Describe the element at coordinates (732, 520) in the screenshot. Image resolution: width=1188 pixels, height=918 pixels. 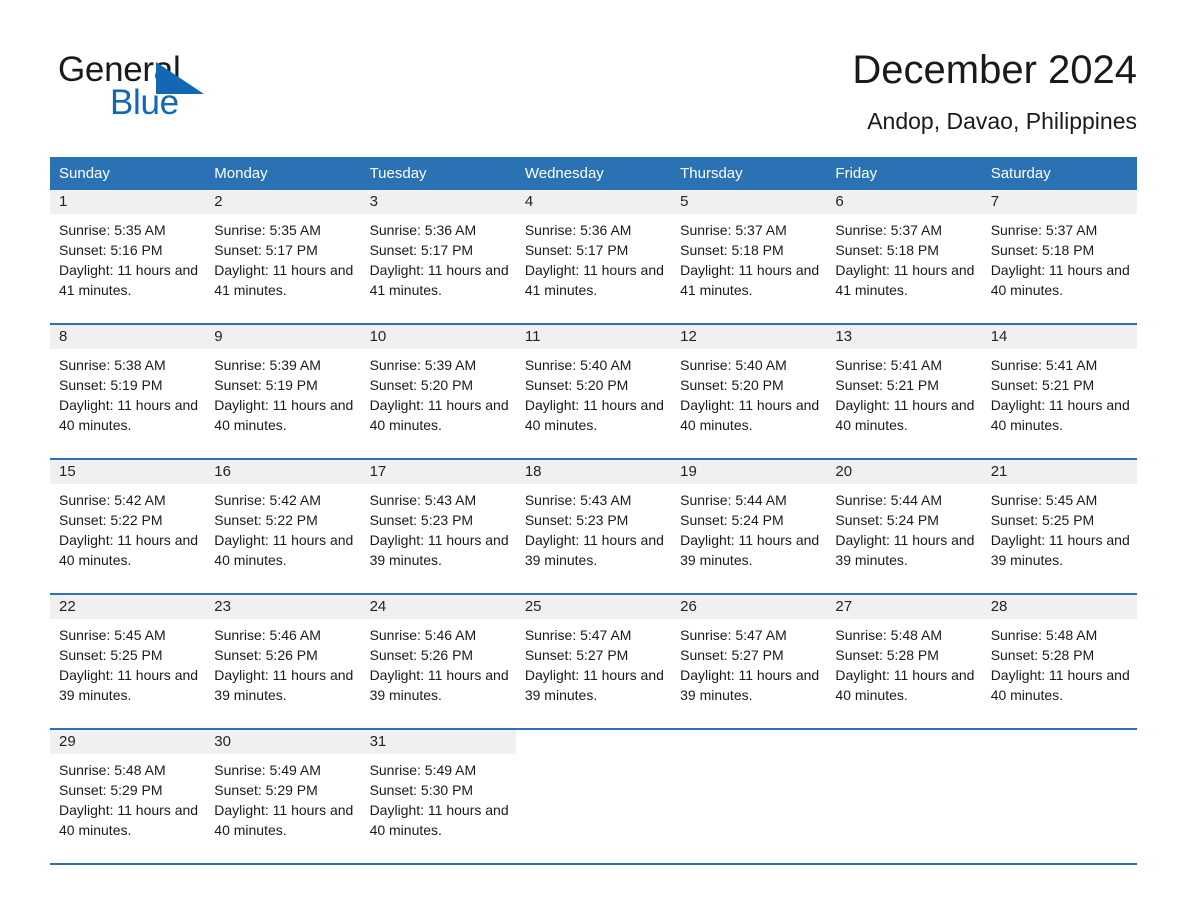
I see `sunset-text: Sunset: 5:24 PM` at that location.